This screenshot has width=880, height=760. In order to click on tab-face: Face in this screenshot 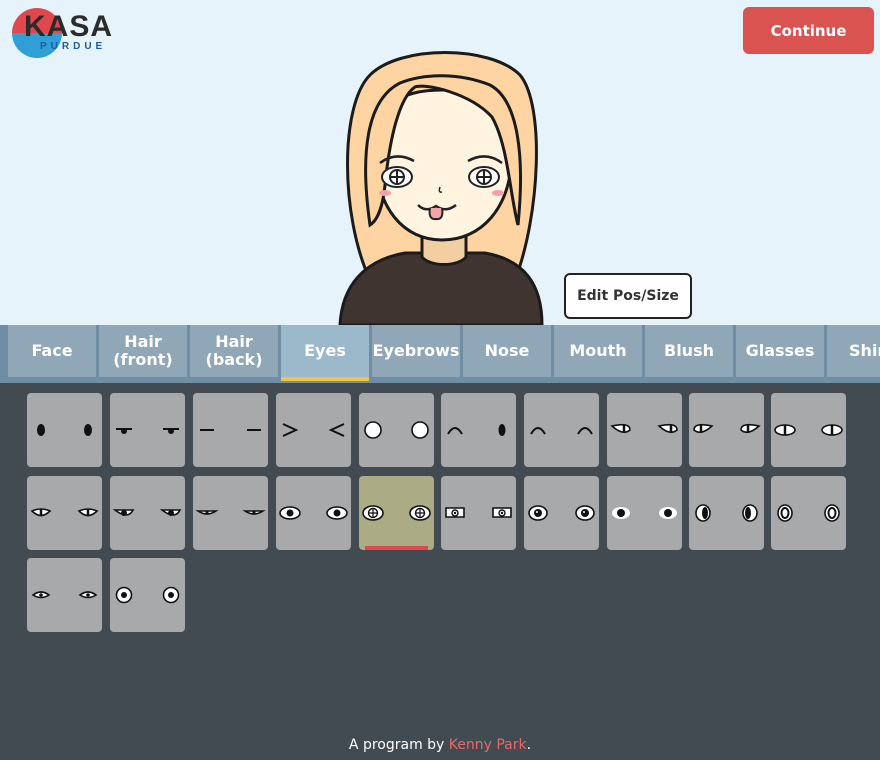, I will do `click(52, 351)`.